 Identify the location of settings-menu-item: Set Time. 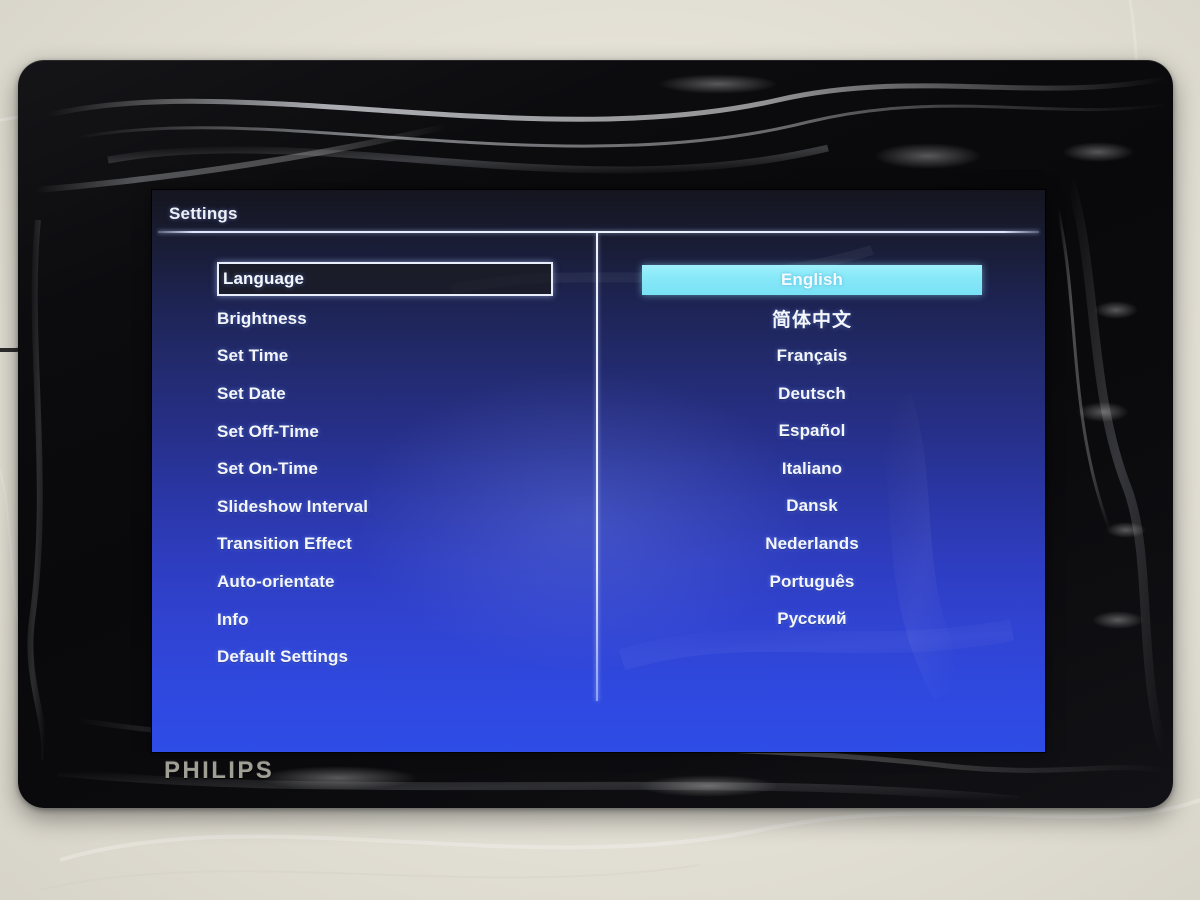
(387, 357).